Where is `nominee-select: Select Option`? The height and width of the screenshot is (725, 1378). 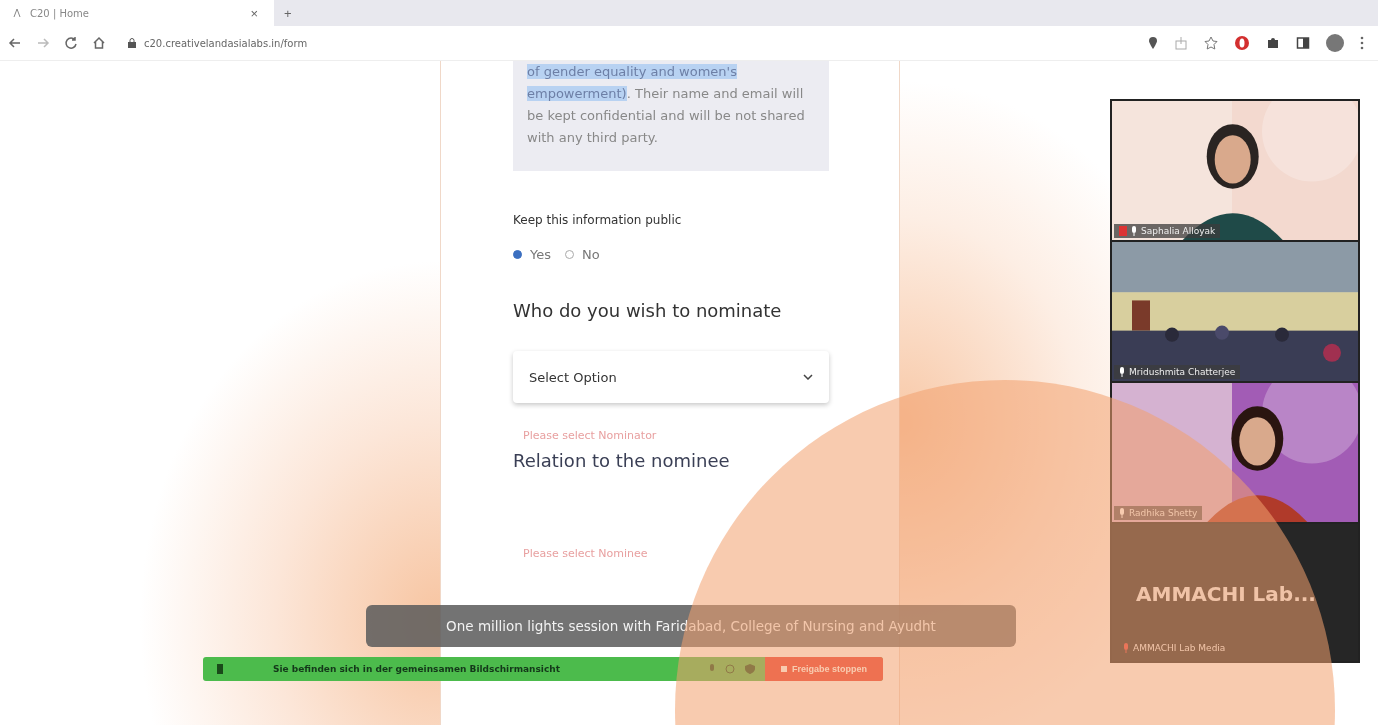 nominee-select: Select Option is located at coordinates (671, 377).